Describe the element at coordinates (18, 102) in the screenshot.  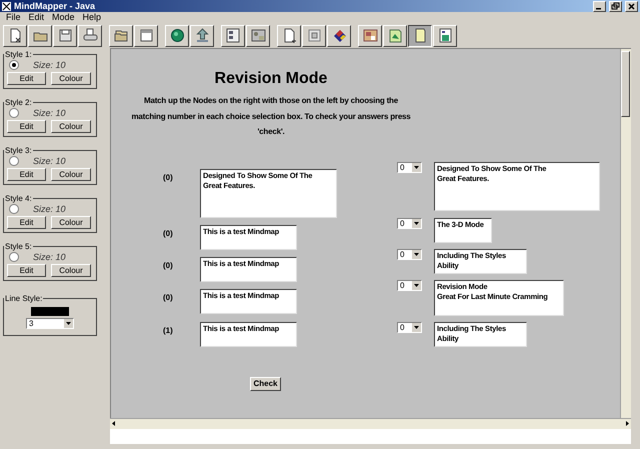
I see `group-label: Style 2:` at that location.